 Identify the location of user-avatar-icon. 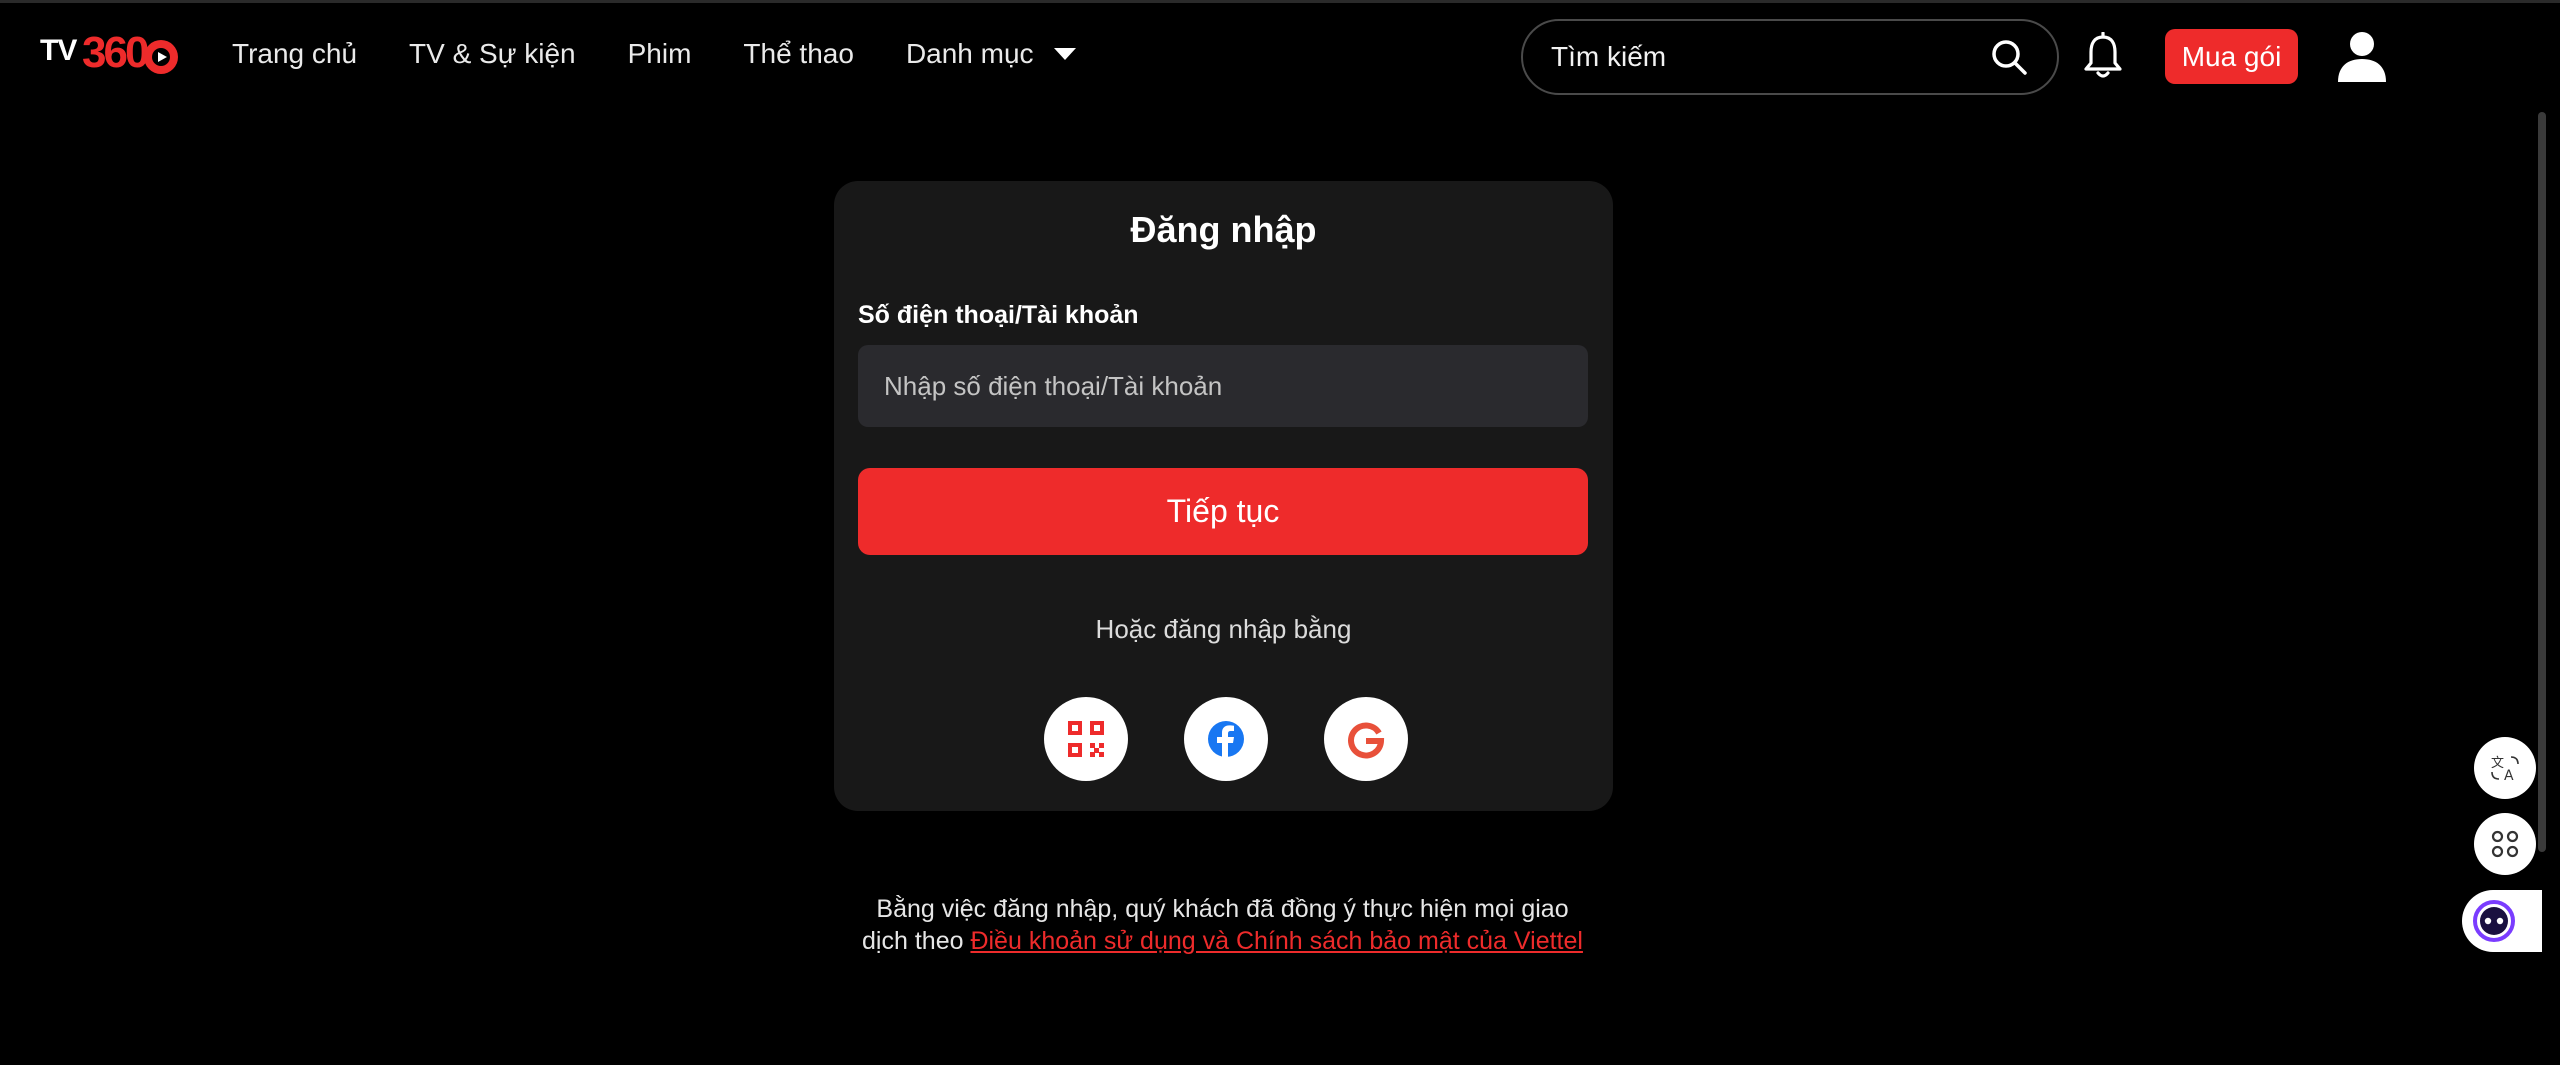
(2362, 56).